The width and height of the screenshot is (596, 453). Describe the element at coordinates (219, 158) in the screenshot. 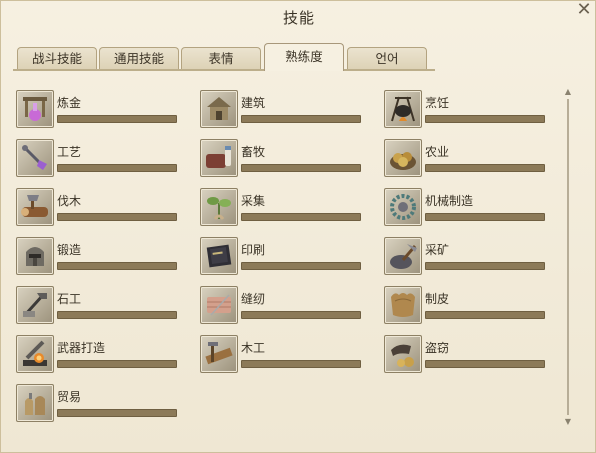

I see `husbandry-icon` at that location.